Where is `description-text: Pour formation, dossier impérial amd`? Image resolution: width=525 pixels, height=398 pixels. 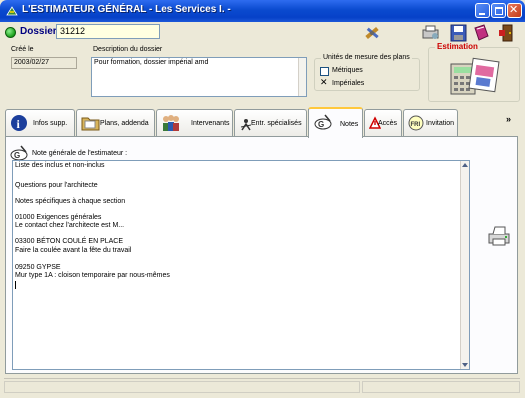 description-text: Pour formation, dossier impérial amd is located at coordinates (151, 62).